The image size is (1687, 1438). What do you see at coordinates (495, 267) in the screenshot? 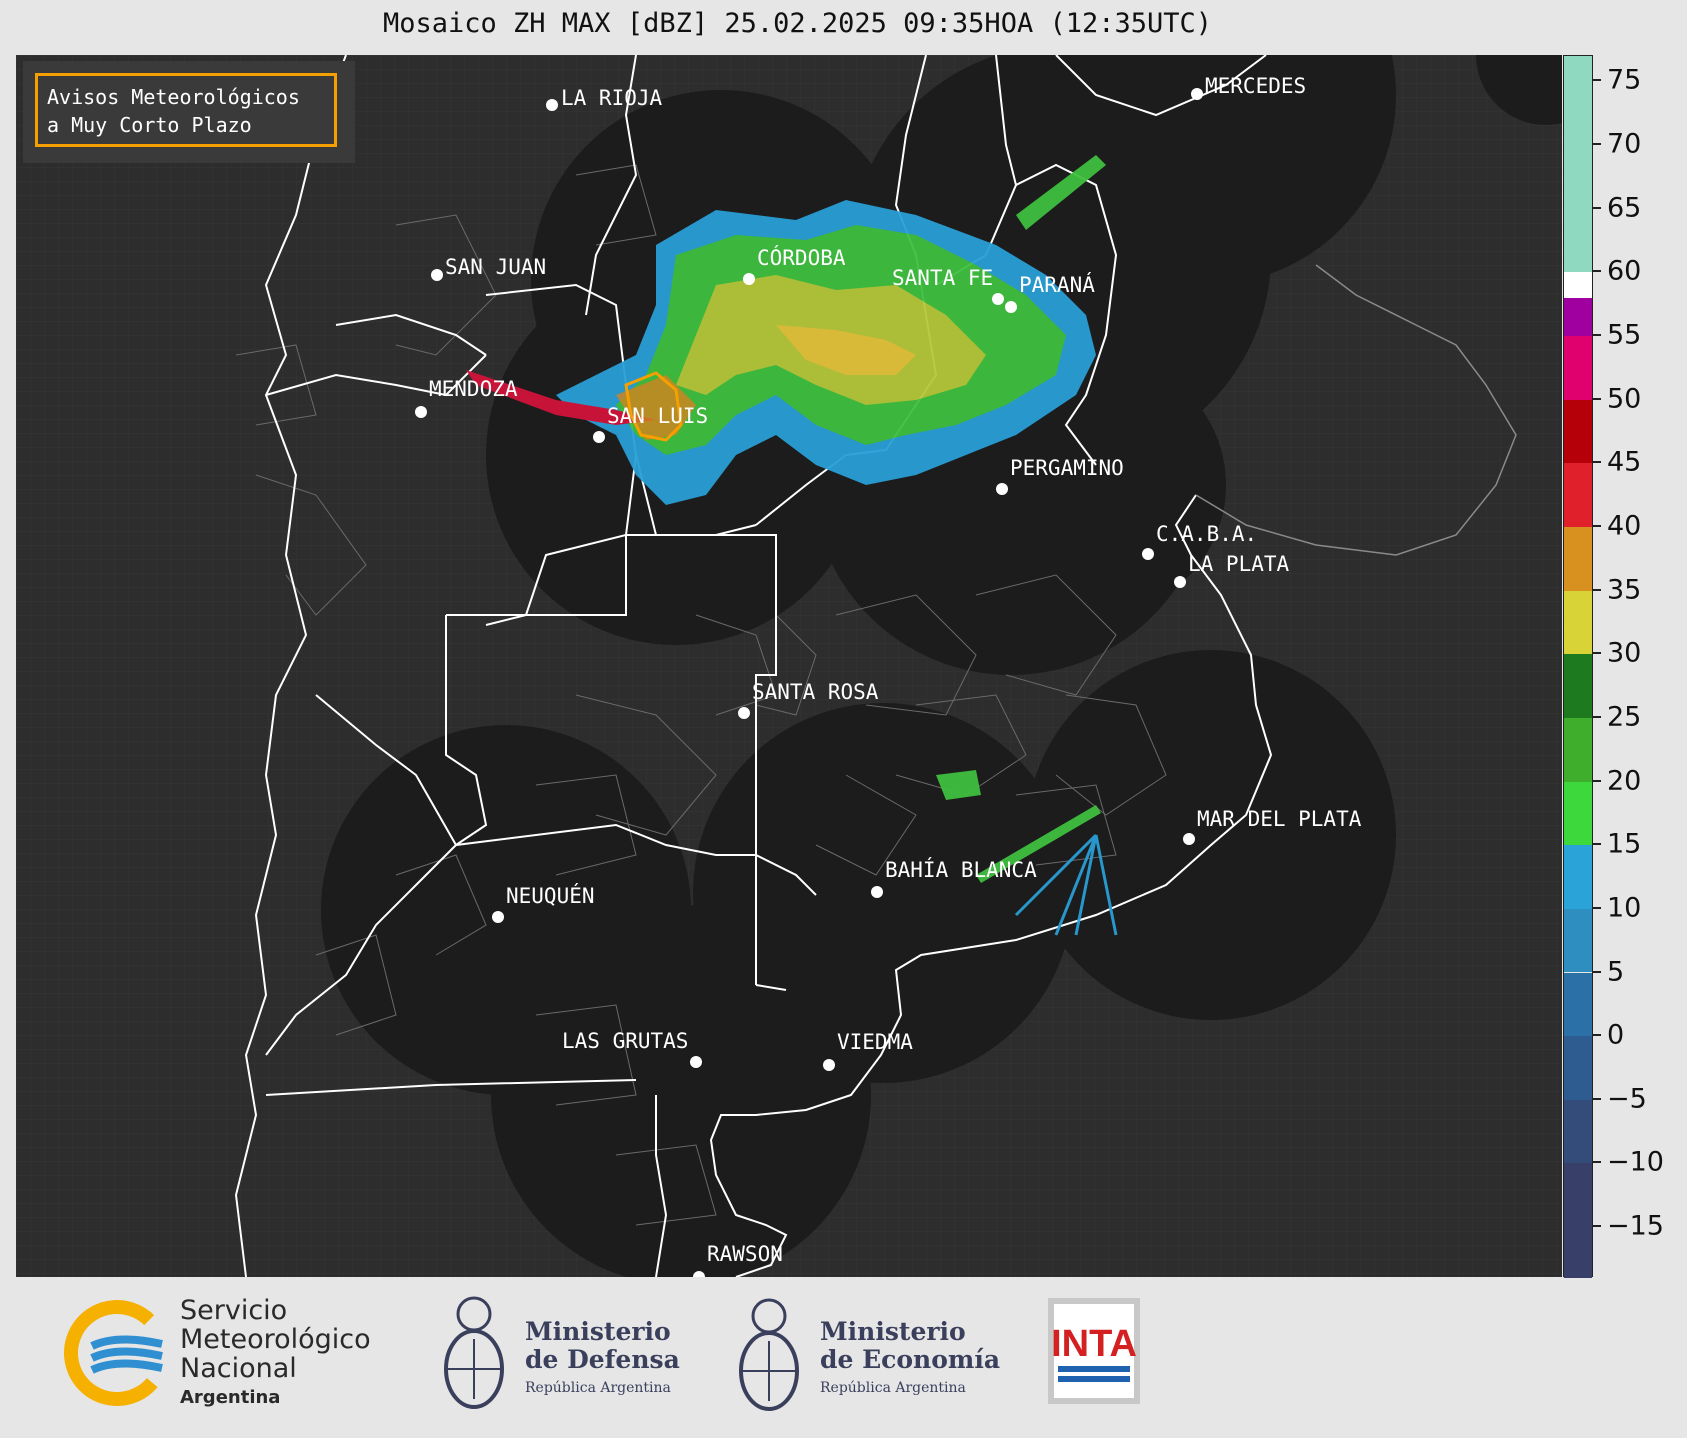
I see `city-label: SAN JUAN` at bounding box center [495, 267].